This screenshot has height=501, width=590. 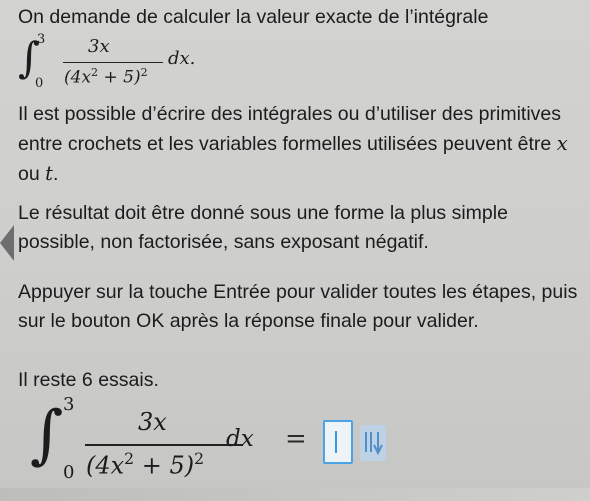 I want to click on answer-input, so click(x=338, y=442).